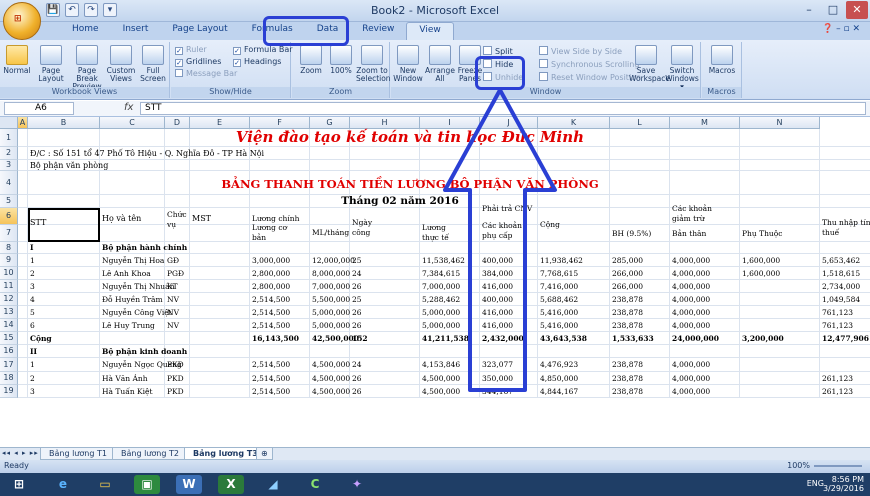 The image size is (870, 496). Describe the element at coordinates (315, 484) in the screenshot. I see `coccoc-icon: C` at that location.